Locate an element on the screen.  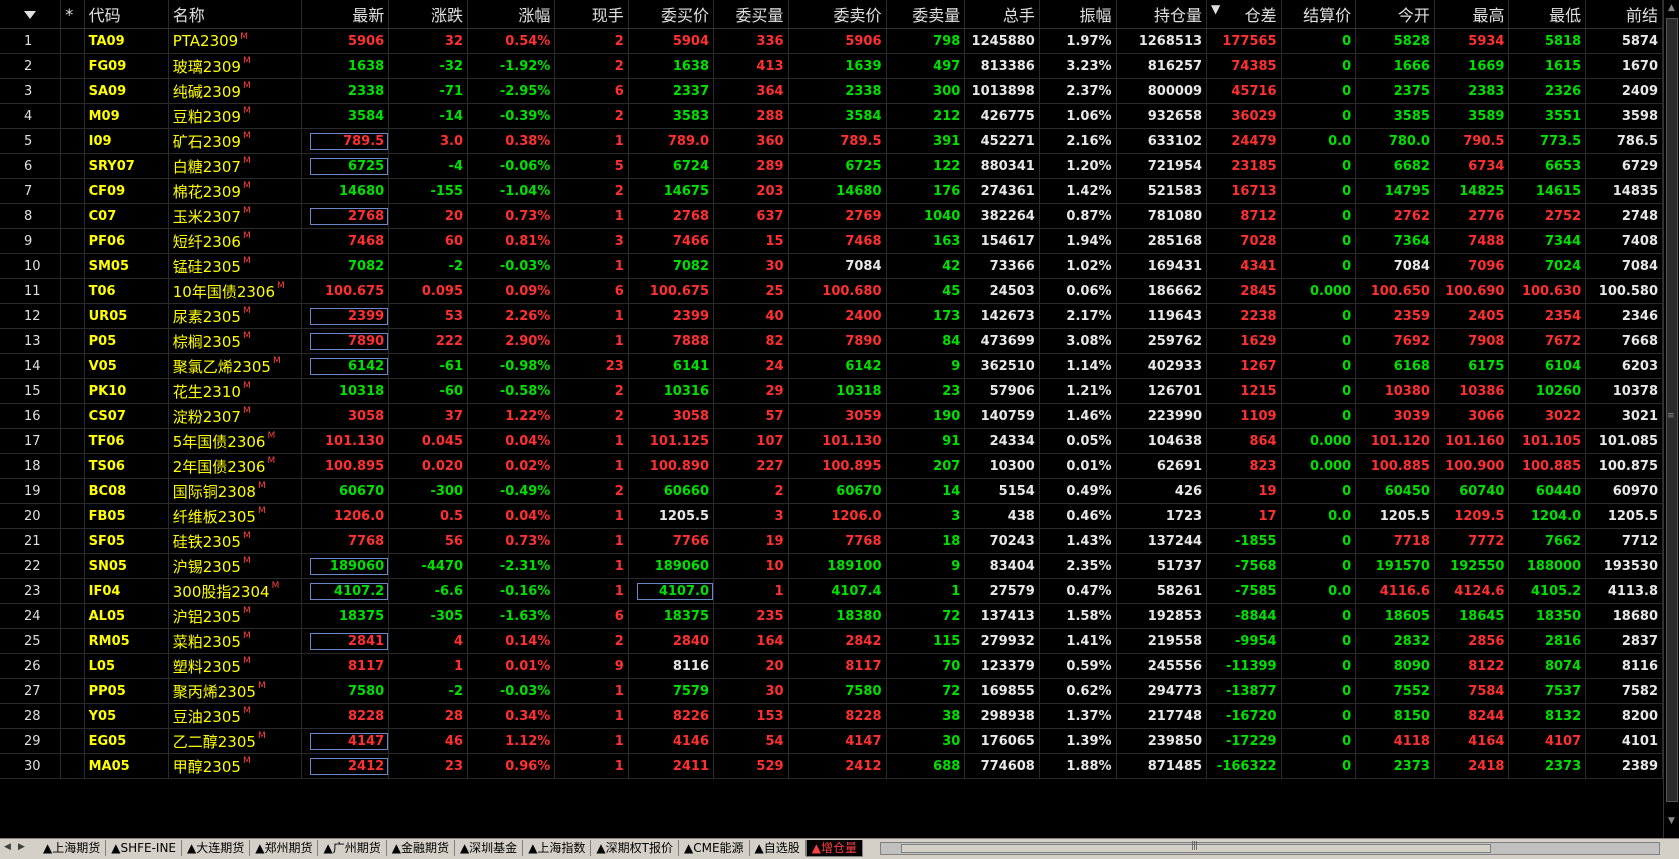
contract-name: 玉米2307 M is located at coordinates (235, 216).